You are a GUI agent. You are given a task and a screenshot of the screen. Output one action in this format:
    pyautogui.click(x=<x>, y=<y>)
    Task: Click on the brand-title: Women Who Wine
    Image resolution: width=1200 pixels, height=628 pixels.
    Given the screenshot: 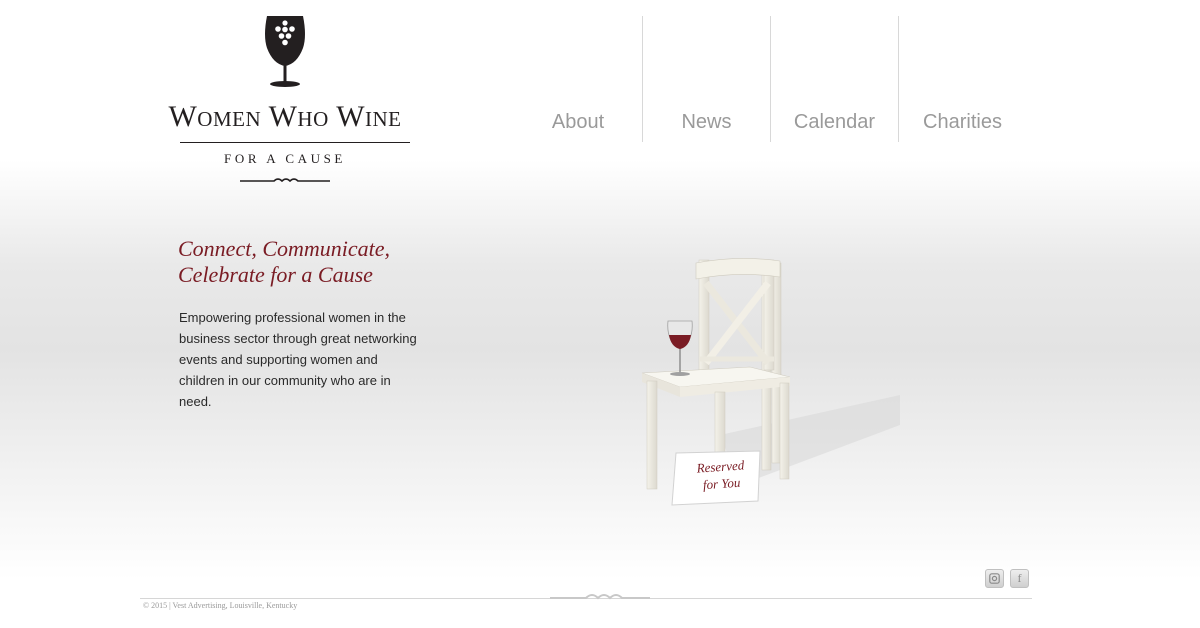 What is the action you would take?
    pyautogui.click(x=285, y=116)
    